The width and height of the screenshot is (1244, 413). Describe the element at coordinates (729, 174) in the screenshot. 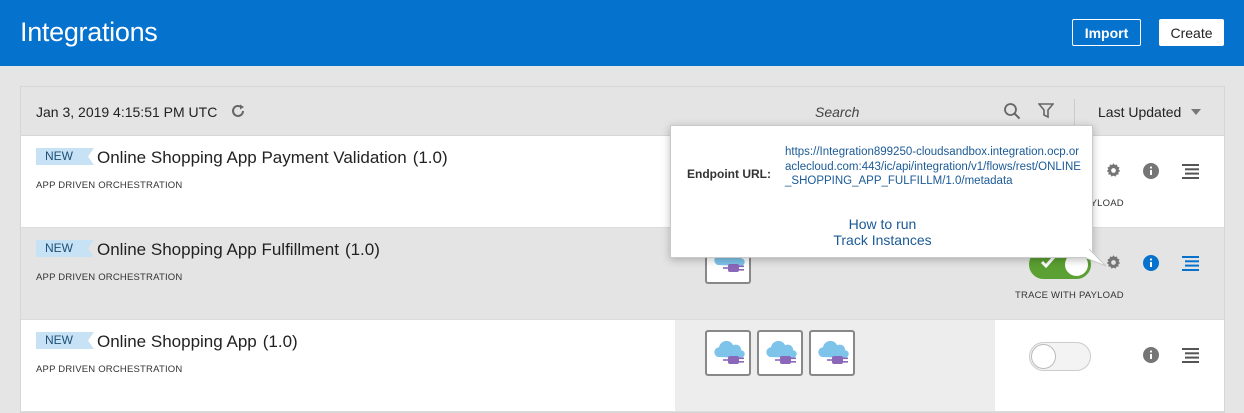

I see `endpoint-url-label: Endpoint URL:` at that location.